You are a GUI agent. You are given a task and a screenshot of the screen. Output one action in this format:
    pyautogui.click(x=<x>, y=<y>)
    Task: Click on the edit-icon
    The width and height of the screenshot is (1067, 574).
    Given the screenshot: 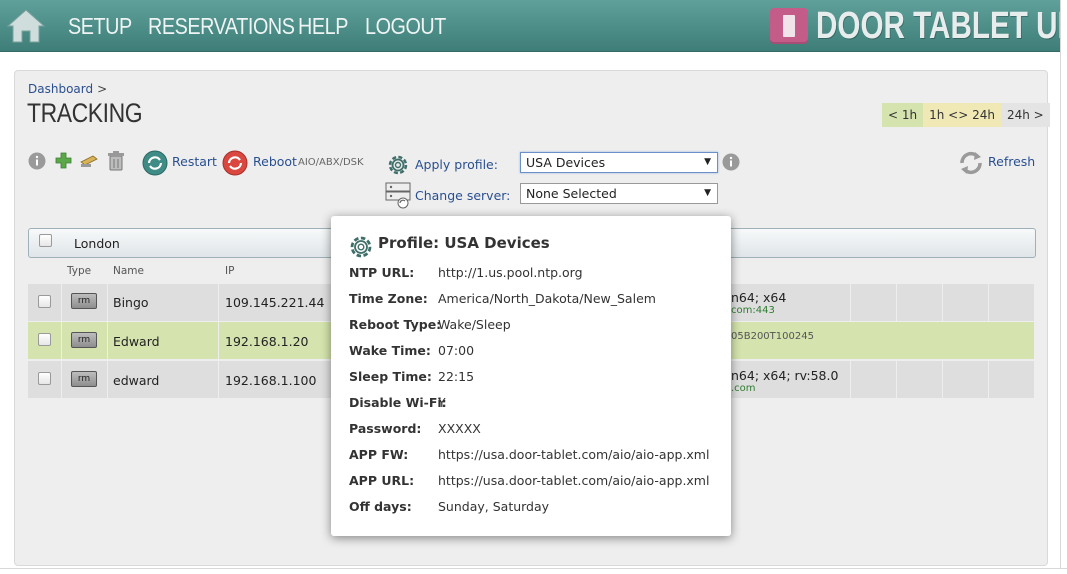 What is the action you would take?
    pyautogui.click(x=89, y=161)
    